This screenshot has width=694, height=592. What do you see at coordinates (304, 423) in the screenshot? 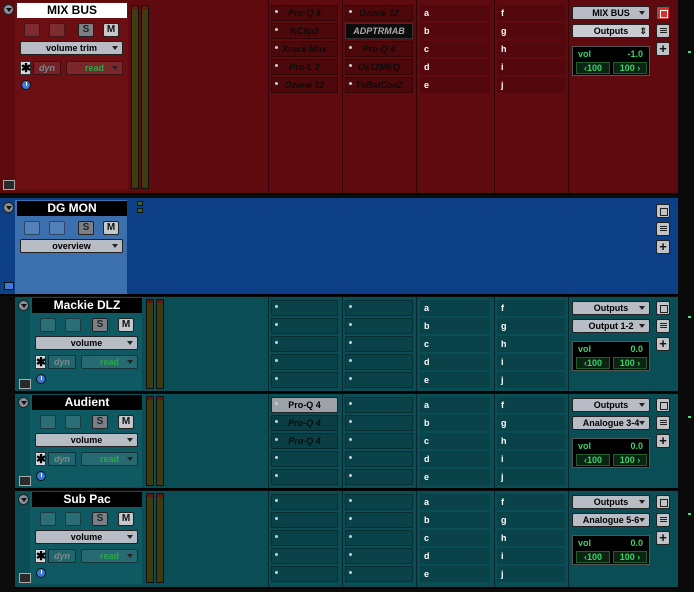
I see `insert-slot-b: Pro-Q 4` at bounding box center [304, 423].